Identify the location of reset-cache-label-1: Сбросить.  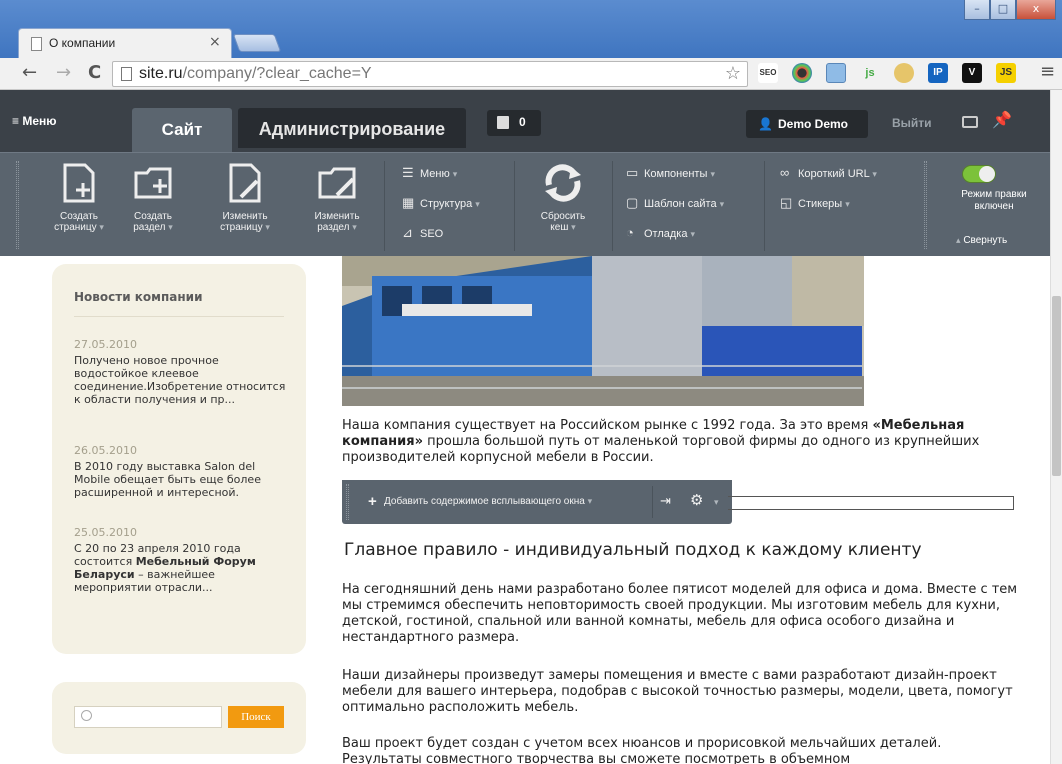
(563, 216).